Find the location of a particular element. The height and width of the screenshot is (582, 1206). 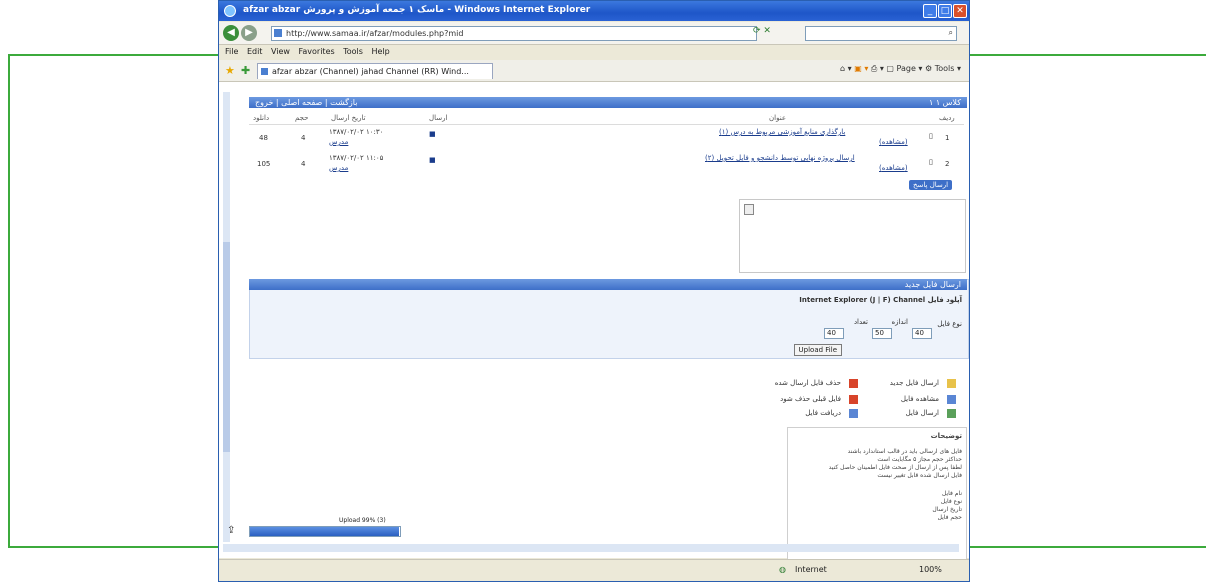

attach-note-3: دریافت فایل is located at coordinates (823, 413).